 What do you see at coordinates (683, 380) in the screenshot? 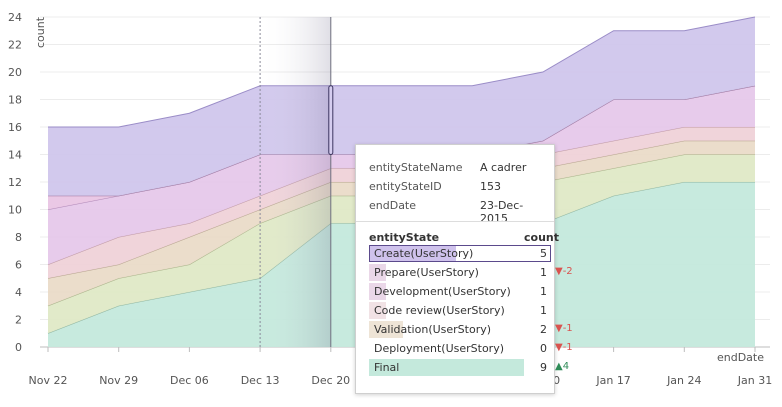
I see `x-tick-label: Jan 24` at bounding box center [683, 380].